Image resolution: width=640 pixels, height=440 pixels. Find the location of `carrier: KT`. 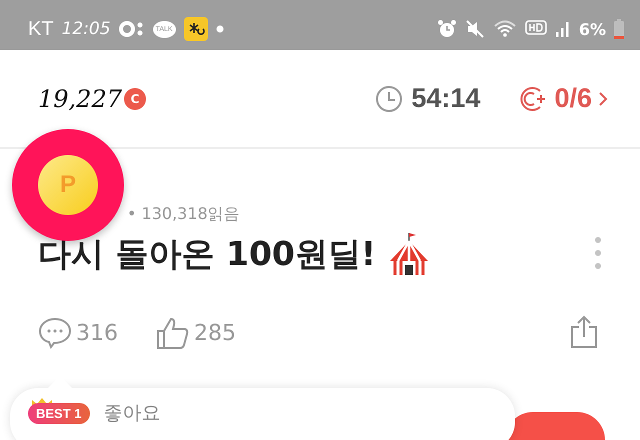

carrier: KT is located at coordinates (41, 29).